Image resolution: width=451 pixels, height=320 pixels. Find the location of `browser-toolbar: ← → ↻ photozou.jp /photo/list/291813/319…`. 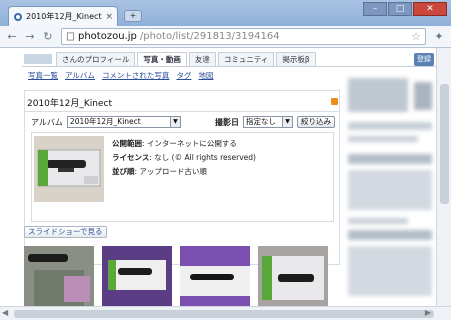

browser-toolbar: ← → ↻ photozou.jp /photo/list/291813/319… is located at coordinates (225, 37).